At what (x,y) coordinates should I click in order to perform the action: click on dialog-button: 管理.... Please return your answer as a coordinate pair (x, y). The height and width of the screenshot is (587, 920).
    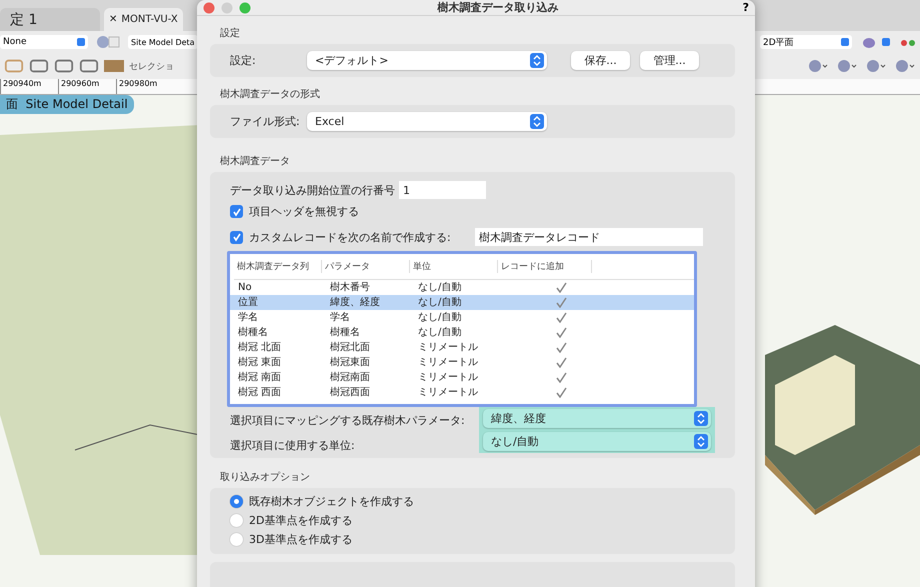
    Looking at the image, I should click on (669, 60).